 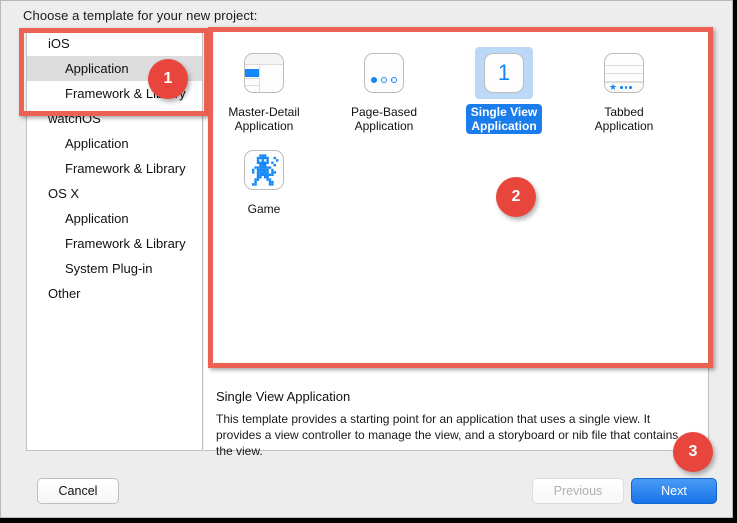 I want to click on next-button: Next, so click(x=674, y=491).